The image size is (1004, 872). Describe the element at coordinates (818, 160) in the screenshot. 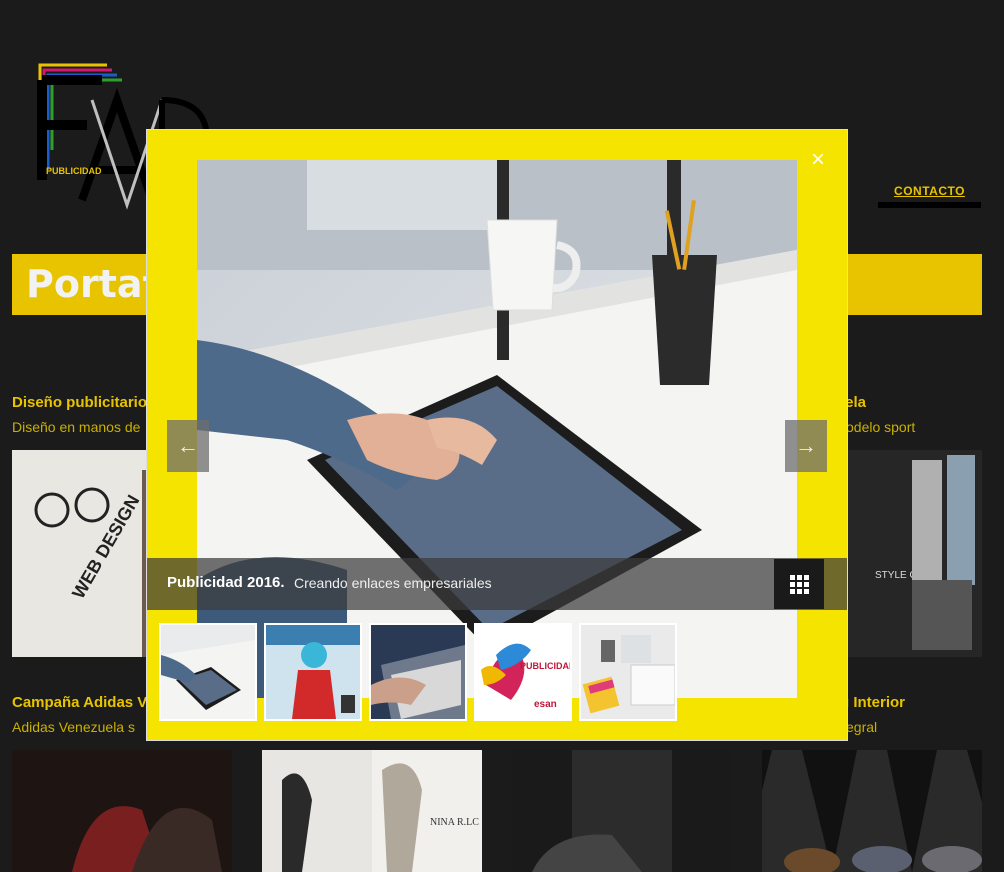

I see `lightbox-close-button: ×` at that location.